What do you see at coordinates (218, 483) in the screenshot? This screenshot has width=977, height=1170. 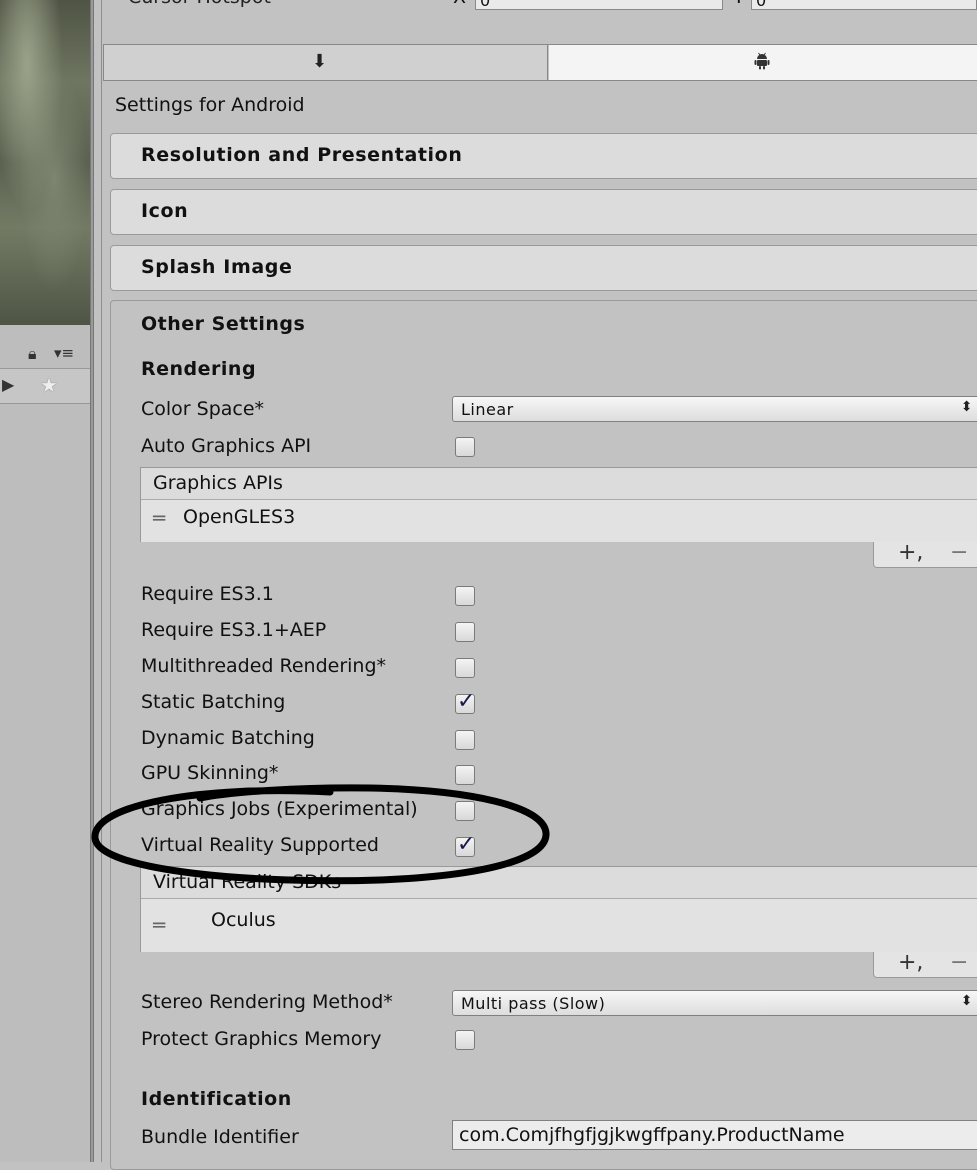 I see `graphics-apis-title: Graphics APIs` at bounding box center [218, 483].